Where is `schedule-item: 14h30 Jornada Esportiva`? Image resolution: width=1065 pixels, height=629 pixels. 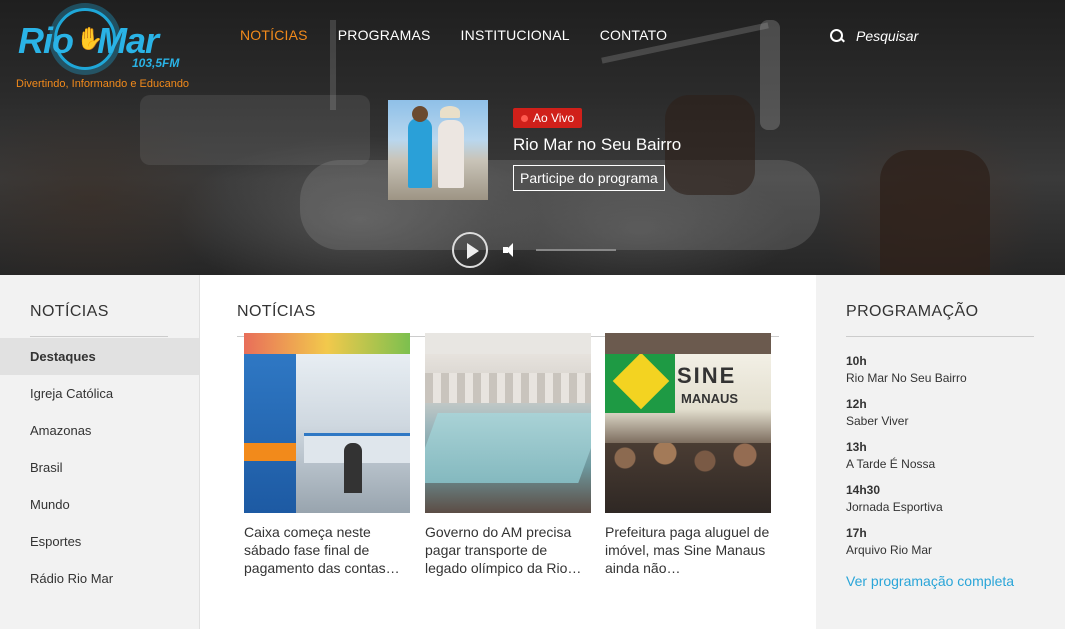
schedule-item: 14h30 Jornada Esportiva is located at coordinates (906, 499).